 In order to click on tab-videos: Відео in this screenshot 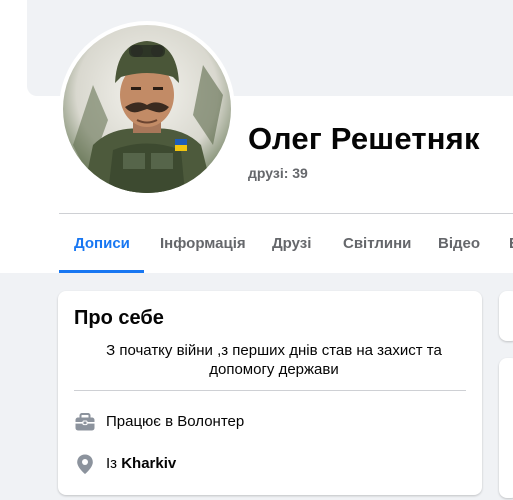, I will do `click(459, 243)`.